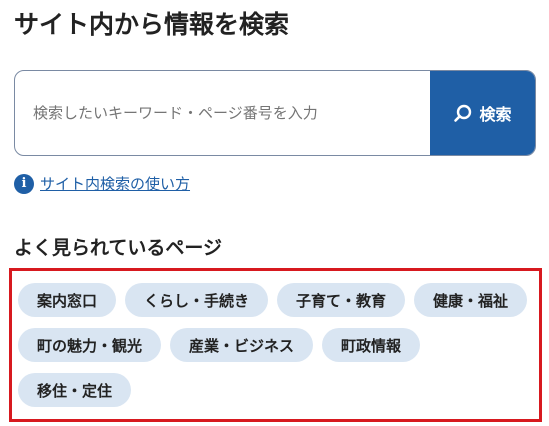 This screenshot has width=549, height=426. What do you see at coordinates (371, 345) in the screenshot?
I see `tag-town-administration: 町政情報` at bounding box center [371, 345].